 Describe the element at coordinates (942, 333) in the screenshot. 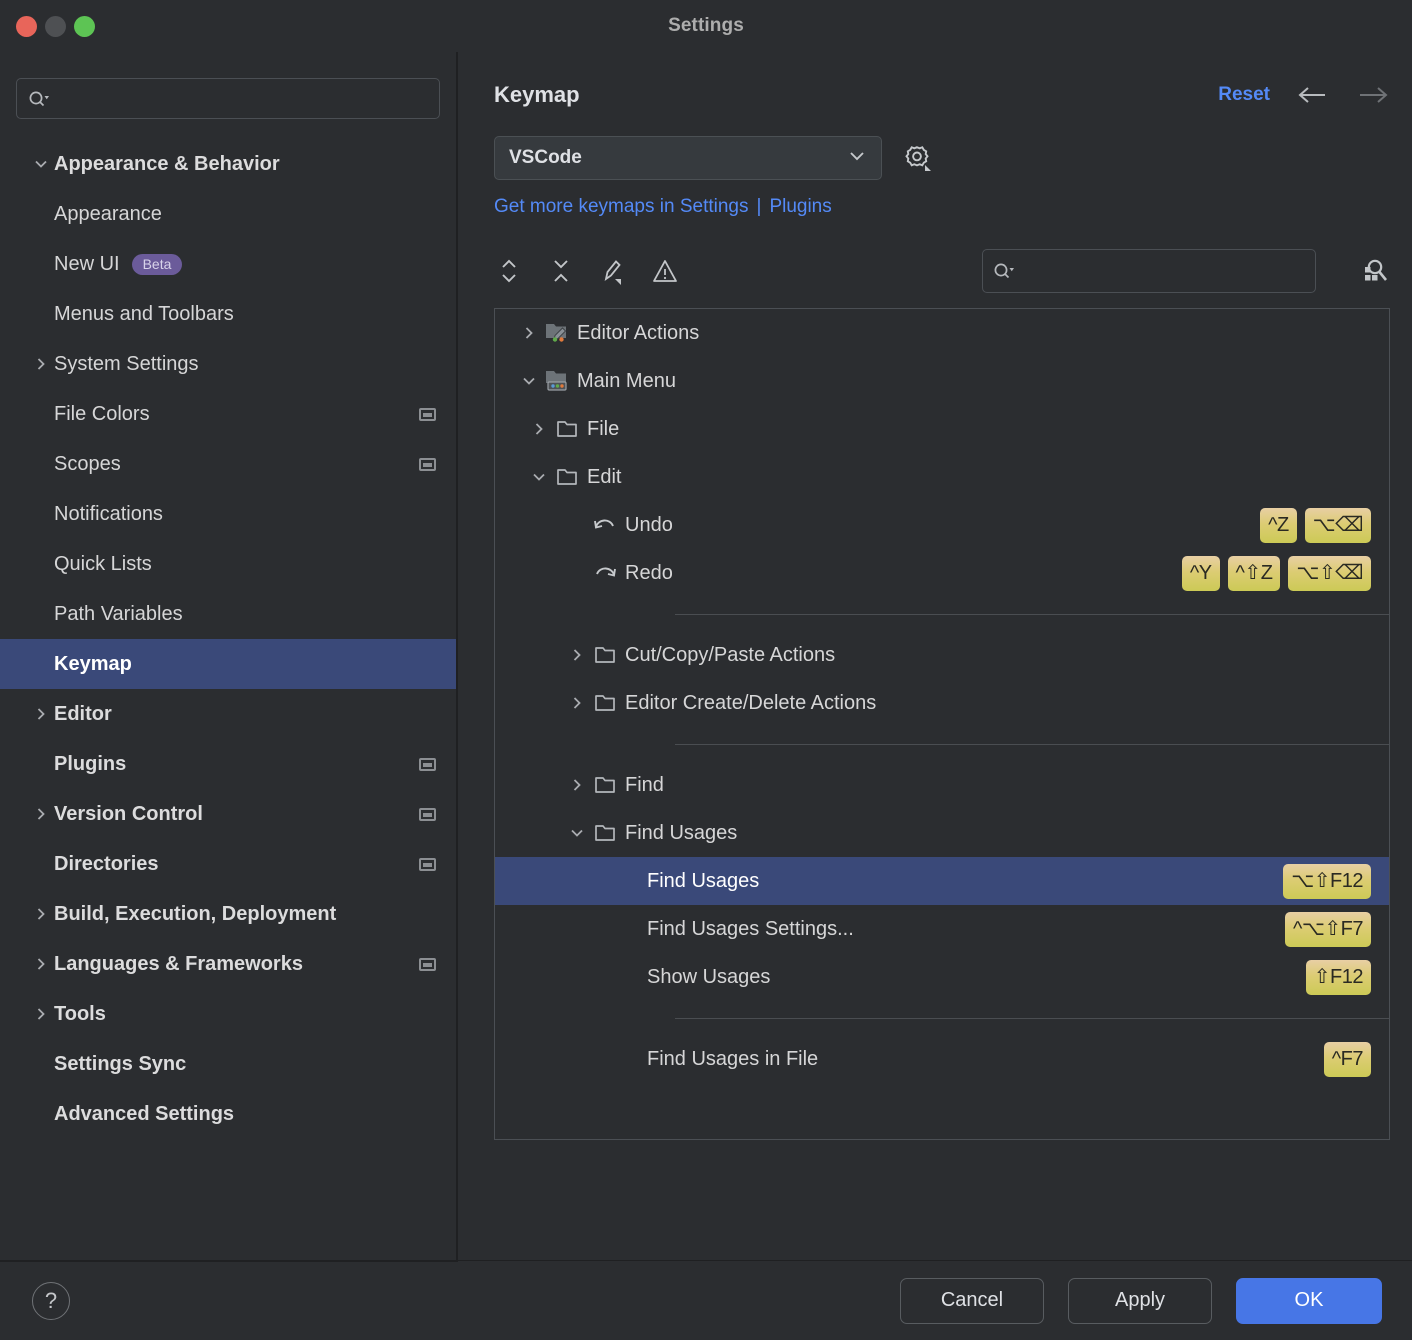

I see `action-tree-row: Editor Actions` at that location.